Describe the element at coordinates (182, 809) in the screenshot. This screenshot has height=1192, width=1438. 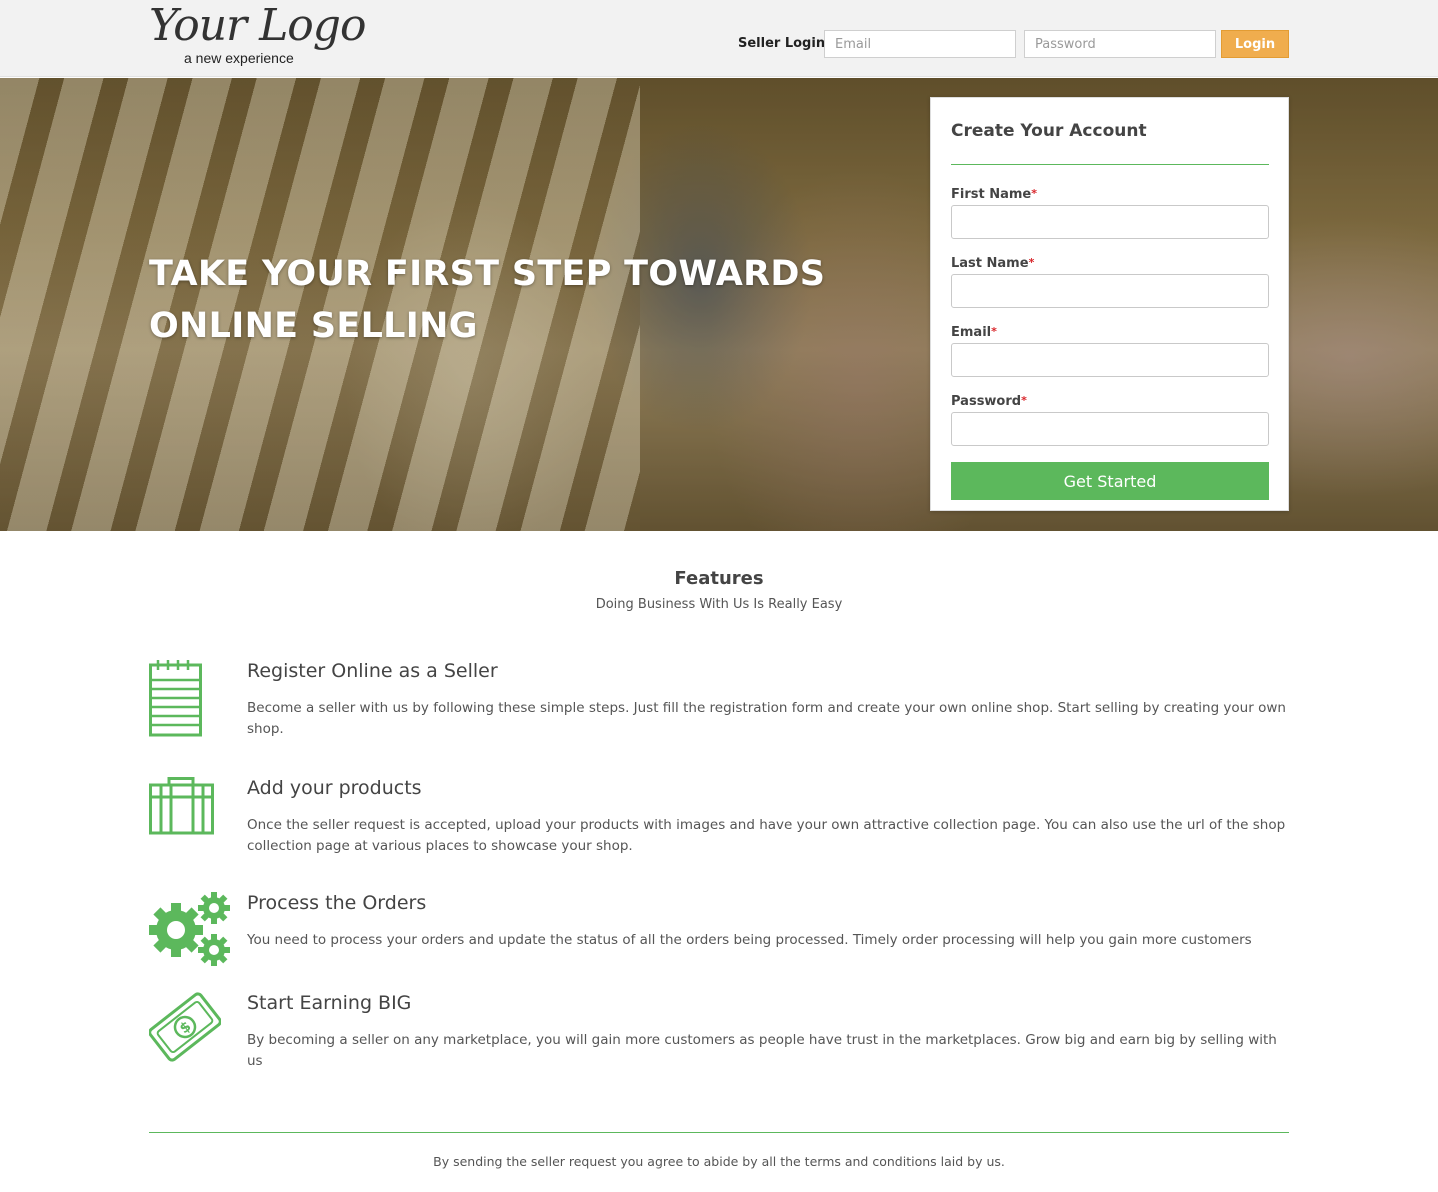
I see `shopping-bag-icon` at that location.